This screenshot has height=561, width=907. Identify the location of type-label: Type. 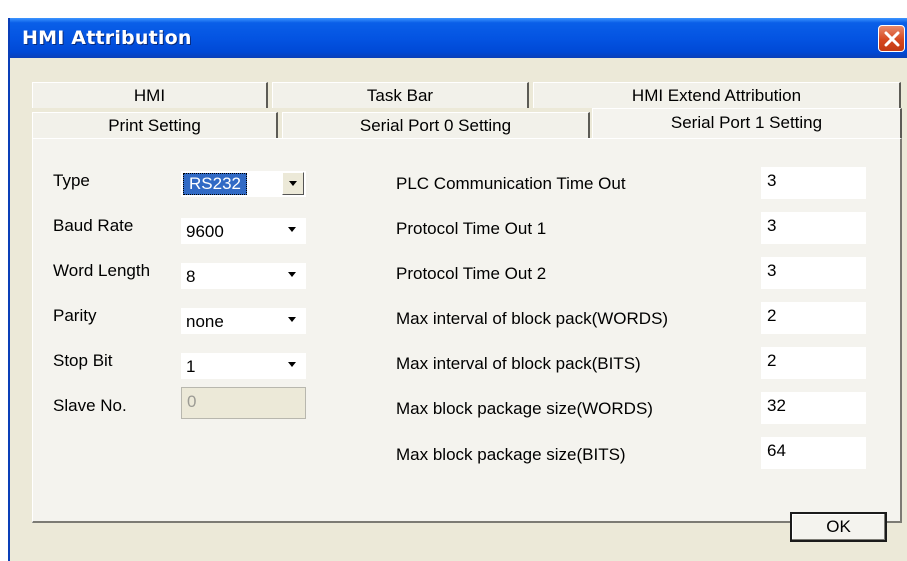
(71, 180).